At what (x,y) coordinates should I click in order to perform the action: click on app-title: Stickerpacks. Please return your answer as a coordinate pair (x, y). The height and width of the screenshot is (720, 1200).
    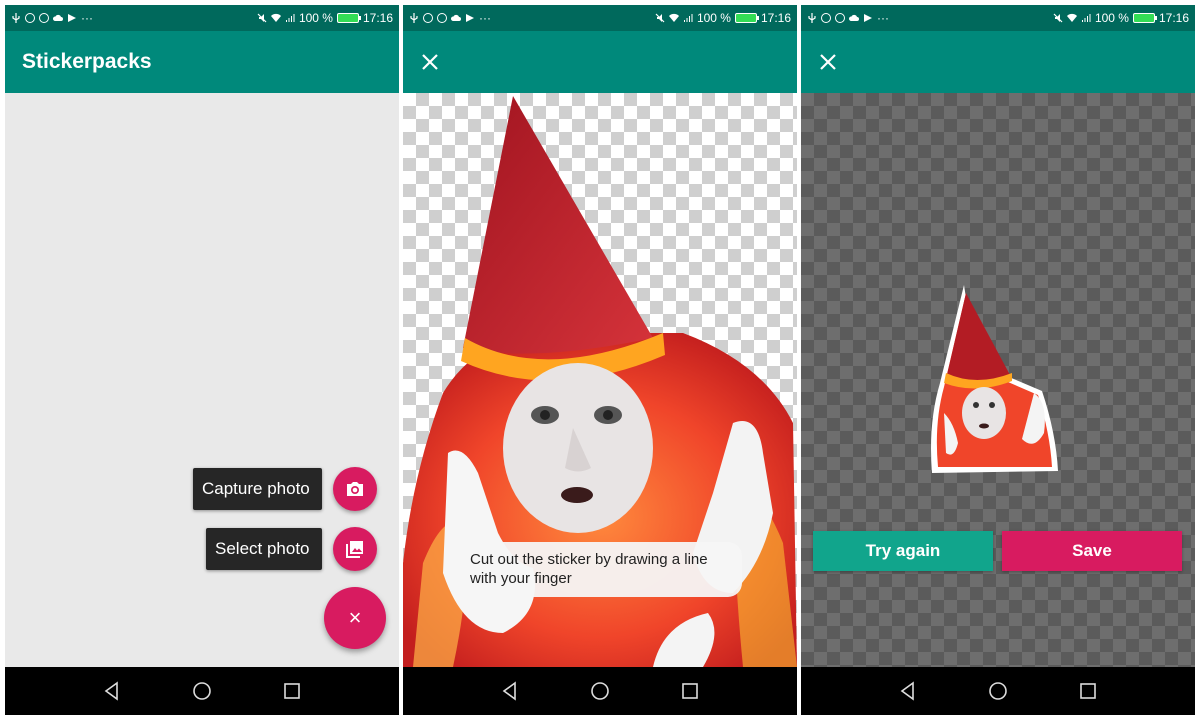
    Looking at the image, I should click on (87, 61).